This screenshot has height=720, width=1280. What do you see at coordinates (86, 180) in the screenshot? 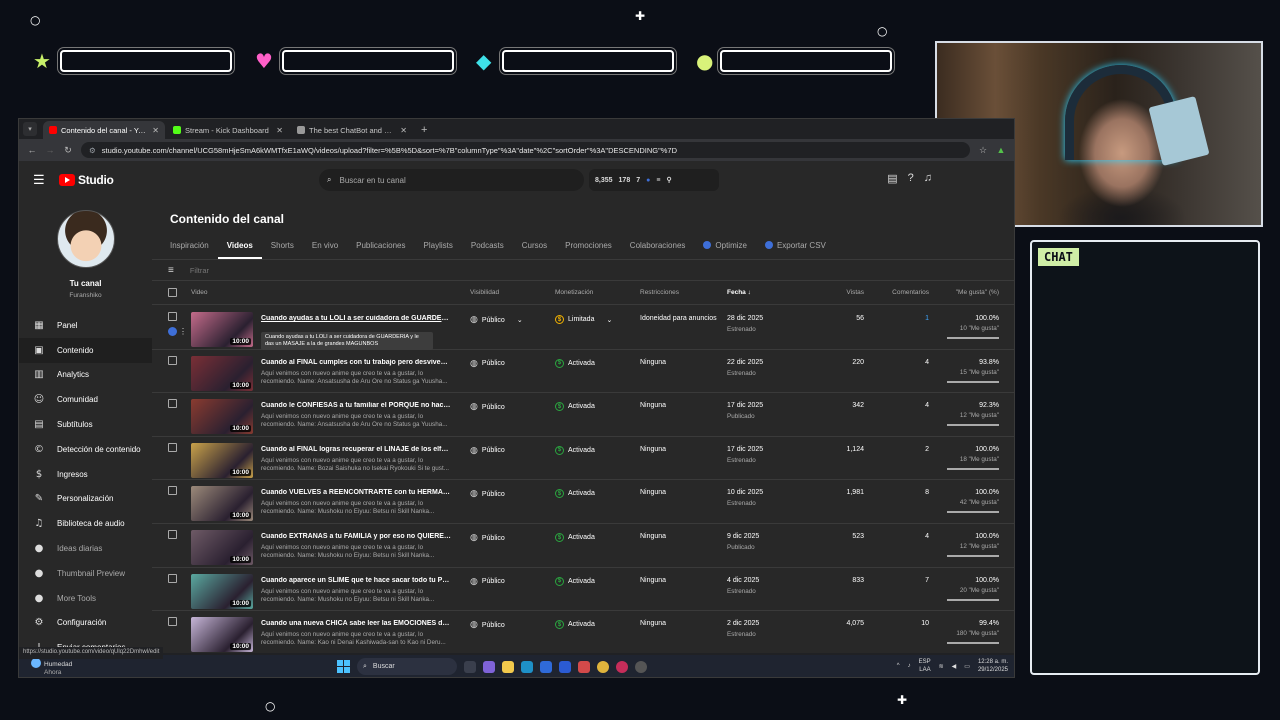
I see `studio-logo: Studio` at bounding box center [86, 180].